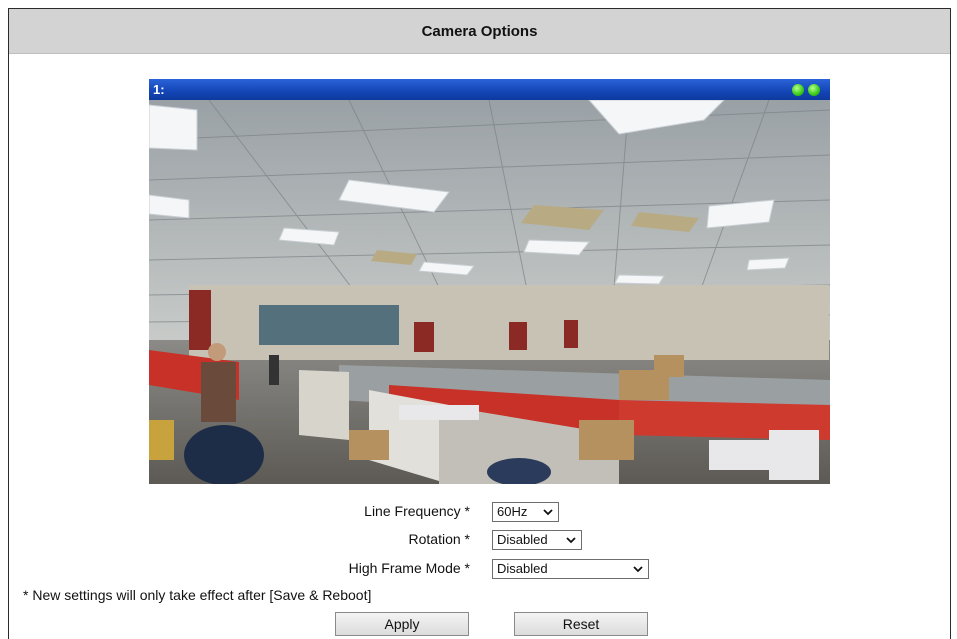 Image resolution: width=957 pixels, height=639 pixels. Describe the element at coordinates (489, 89) in the screenshot. I see `viewer-title-bar: 1:` at that location.